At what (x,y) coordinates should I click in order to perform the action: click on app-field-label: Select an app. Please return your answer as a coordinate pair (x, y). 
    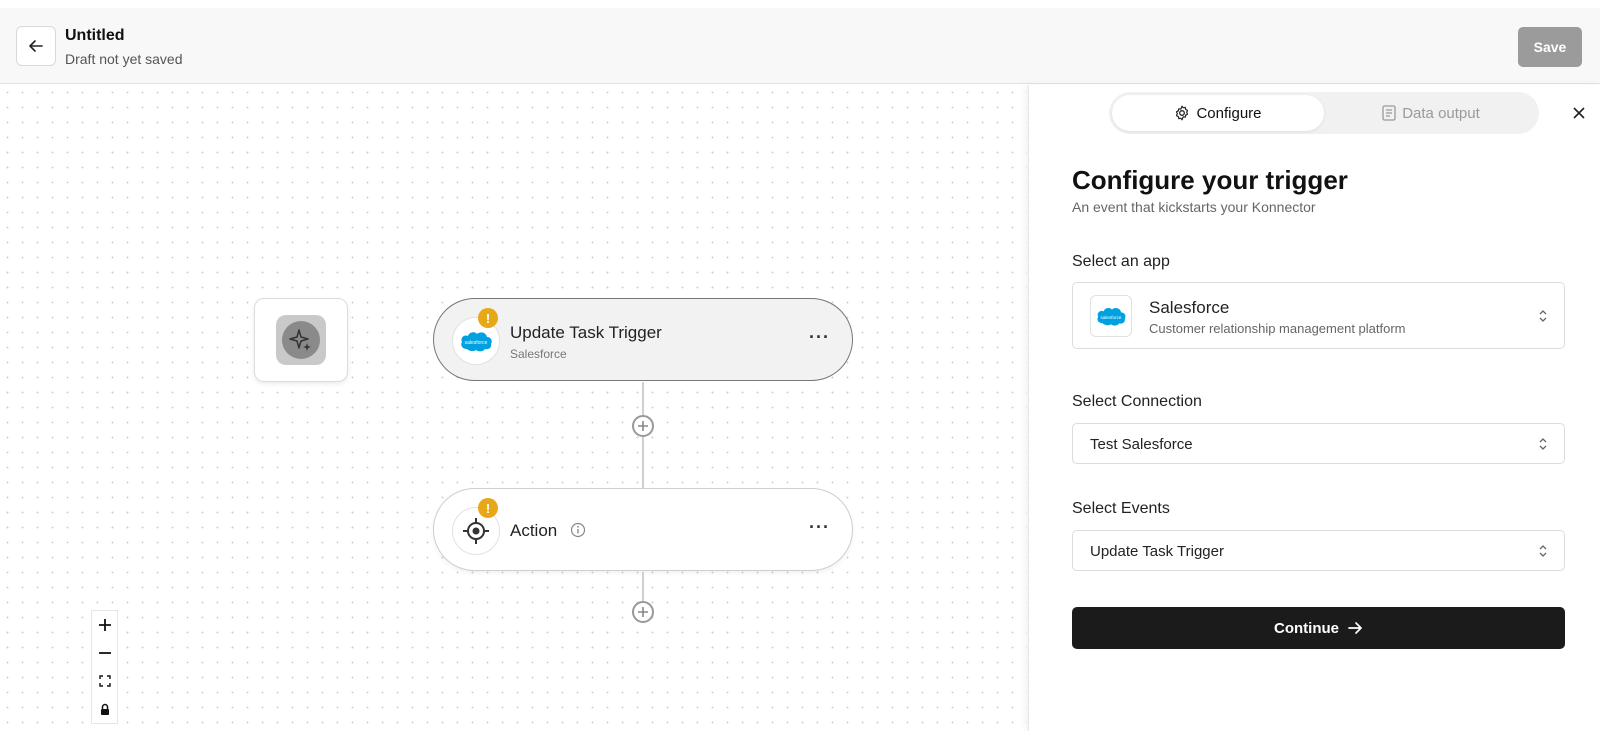
    Looking at the image, I should click on (1121, 261).